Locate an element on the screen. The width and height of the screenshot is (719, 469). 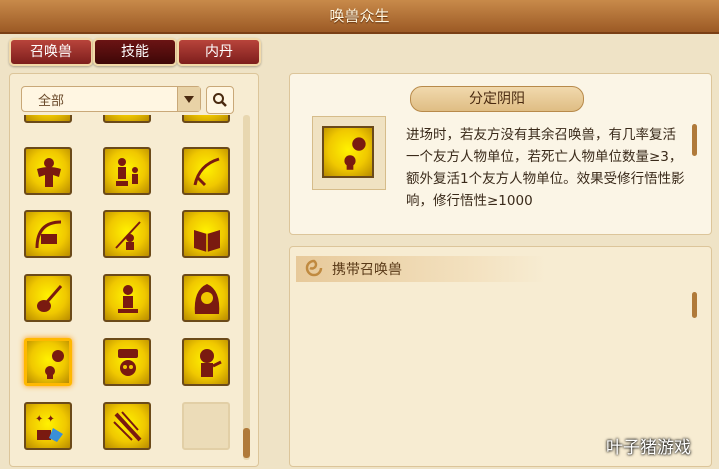
category-selected: 全部 is located at coordinates (51, 101).